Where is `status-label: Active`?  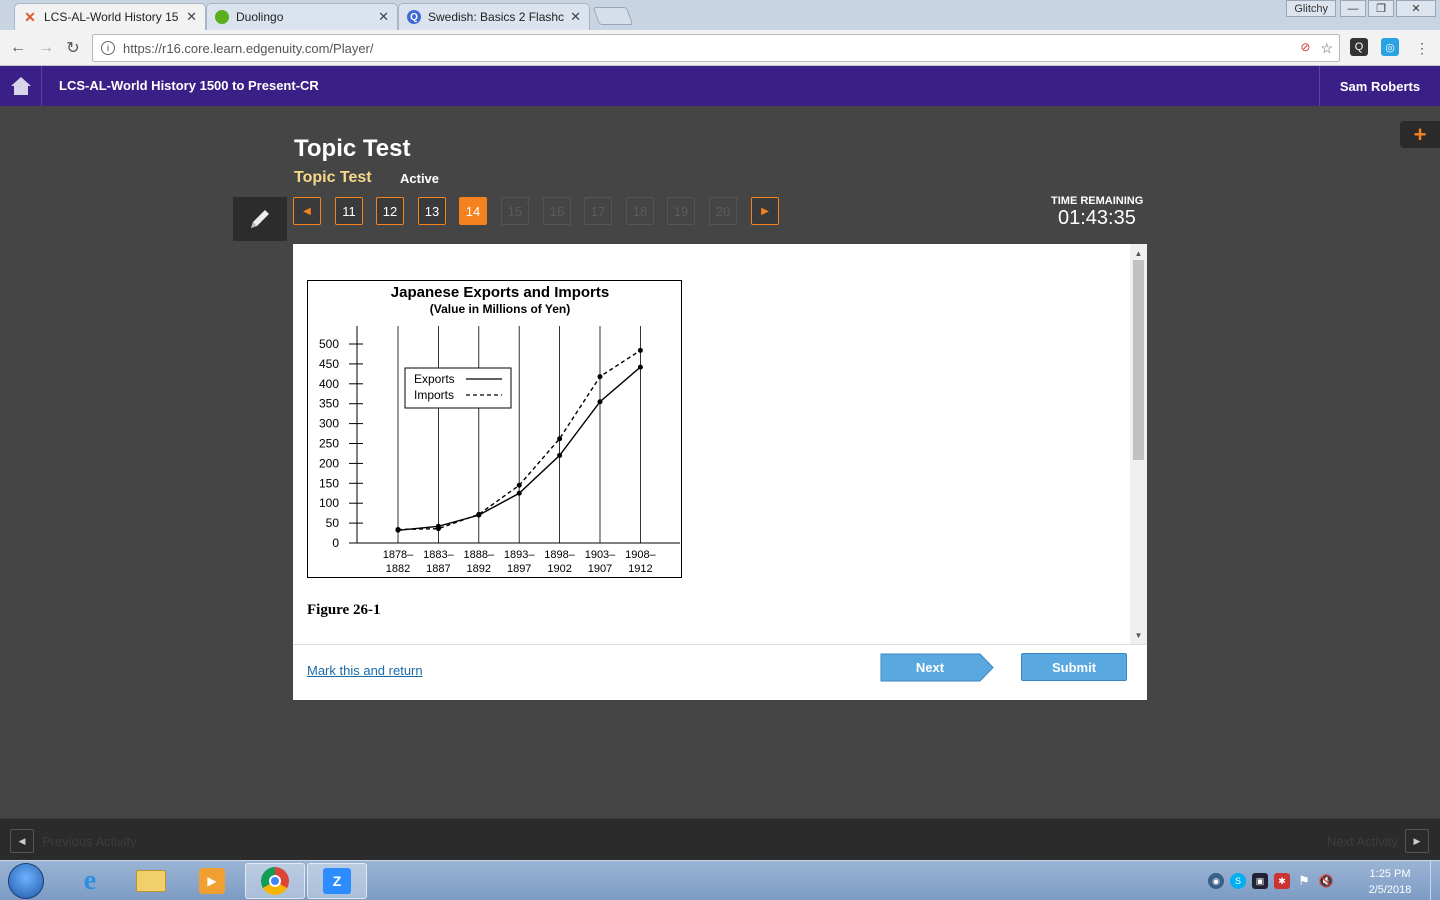 status-label: Active is located at coordinates (420, 178).